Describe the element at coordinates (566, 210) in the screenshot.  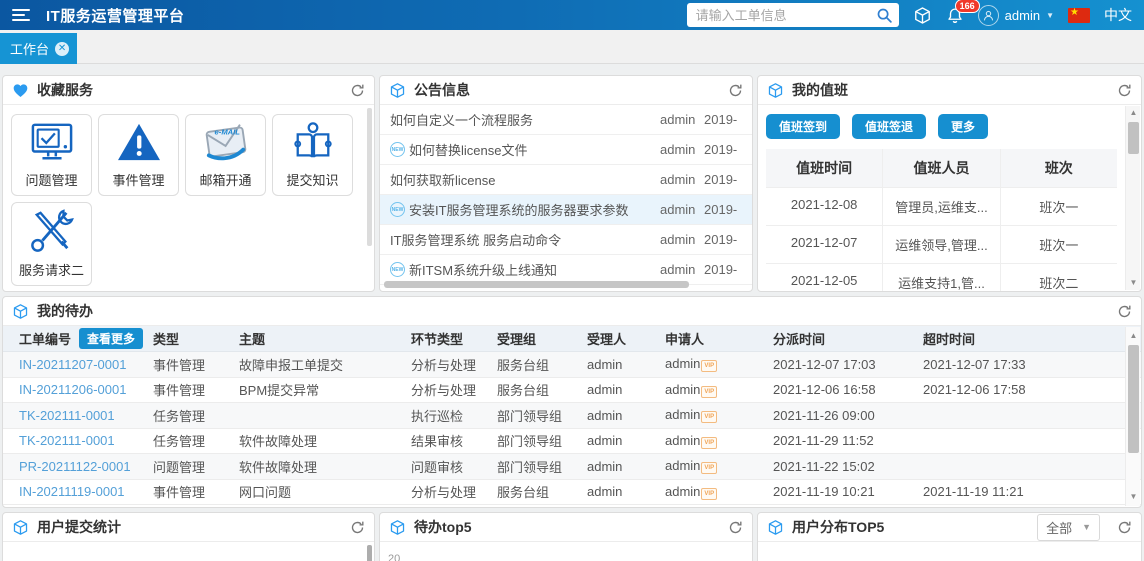
I see `announcement-item-highlighted: NEW 安装IT服务管理系统的服务器要求参数 admin 2019-` at that location.